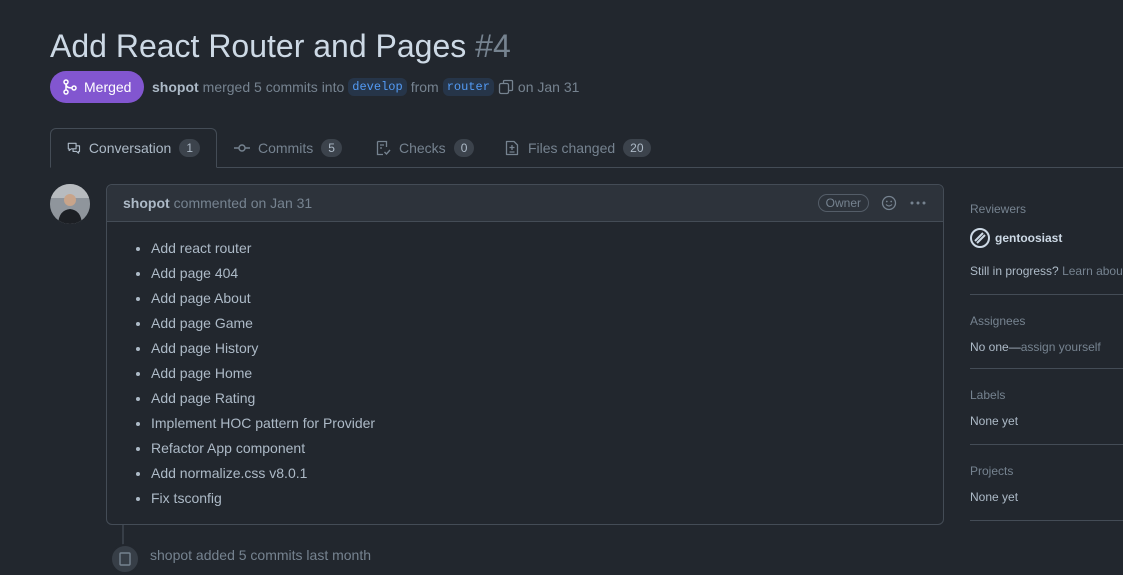 The width and height of the screenshot is (1123, 575). I want to click on comment-discussion-icon, so click(74, 148).